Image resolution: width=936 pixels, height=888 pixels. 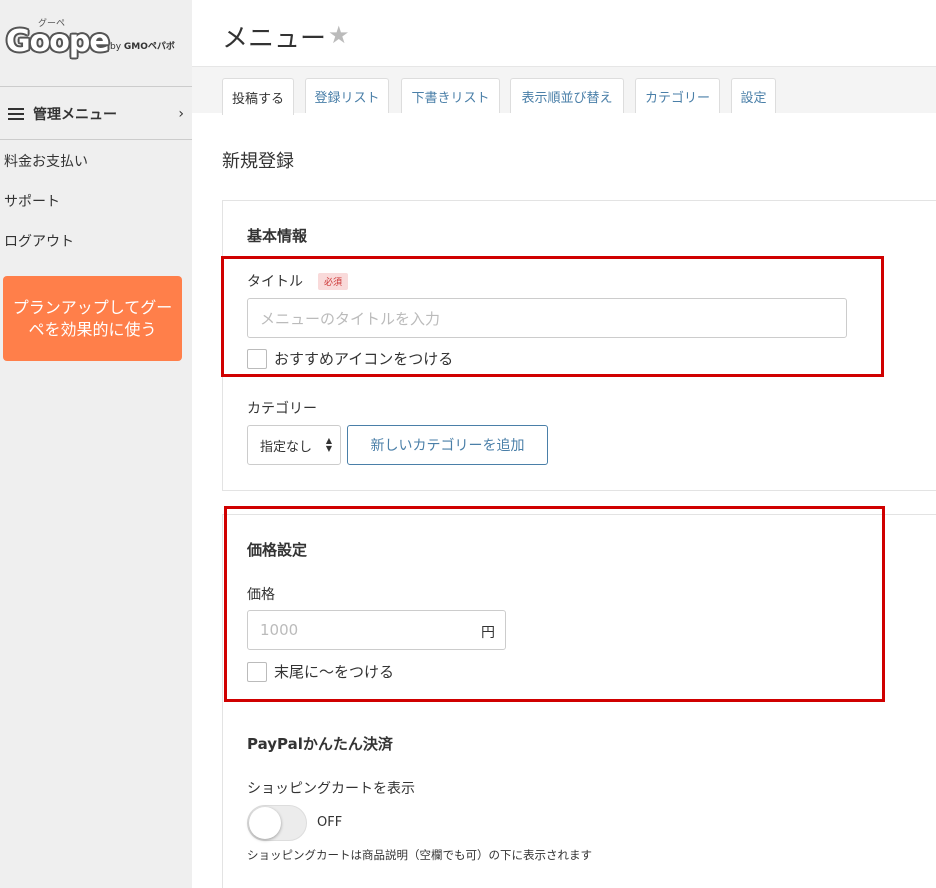 I want to click on sidebar-item-logout: ログアウト, so click(x=39, y=241).